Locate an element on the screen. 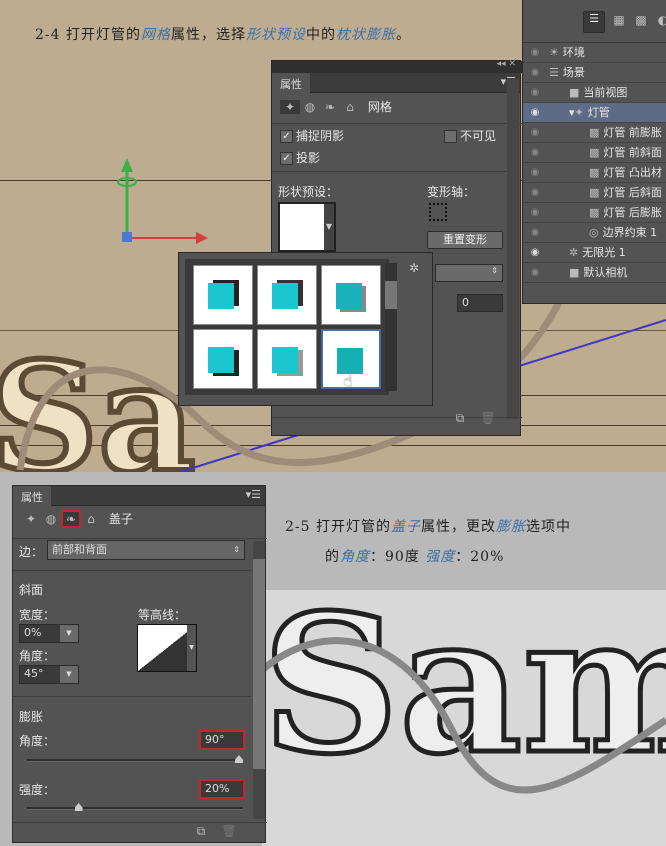 The height and width of the screenshot is (846, 666). chevron-down-icon: ▼ is located at coordinates (69, 674).